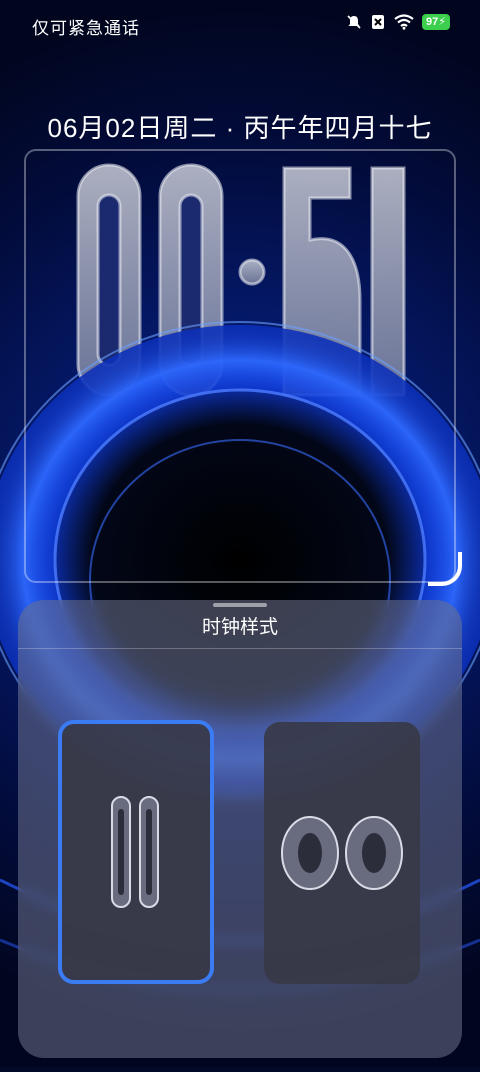 This screenshot has height=1072, width=480. I want to click on carrier-text: 仅可紧急通话, so click(86, 28).